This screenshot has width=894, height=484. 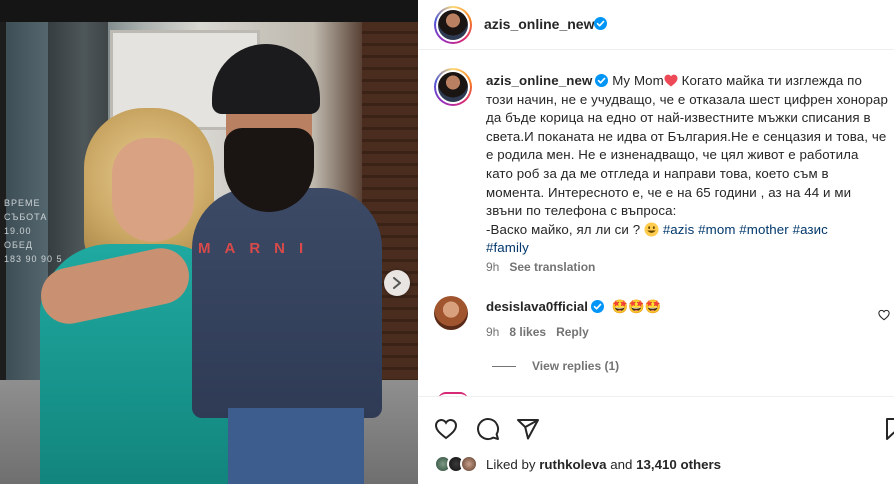 What do you see at coordinates (884, 315) in the screenshot?
I see `comment-like-icon` at bounding box center [884, 315].